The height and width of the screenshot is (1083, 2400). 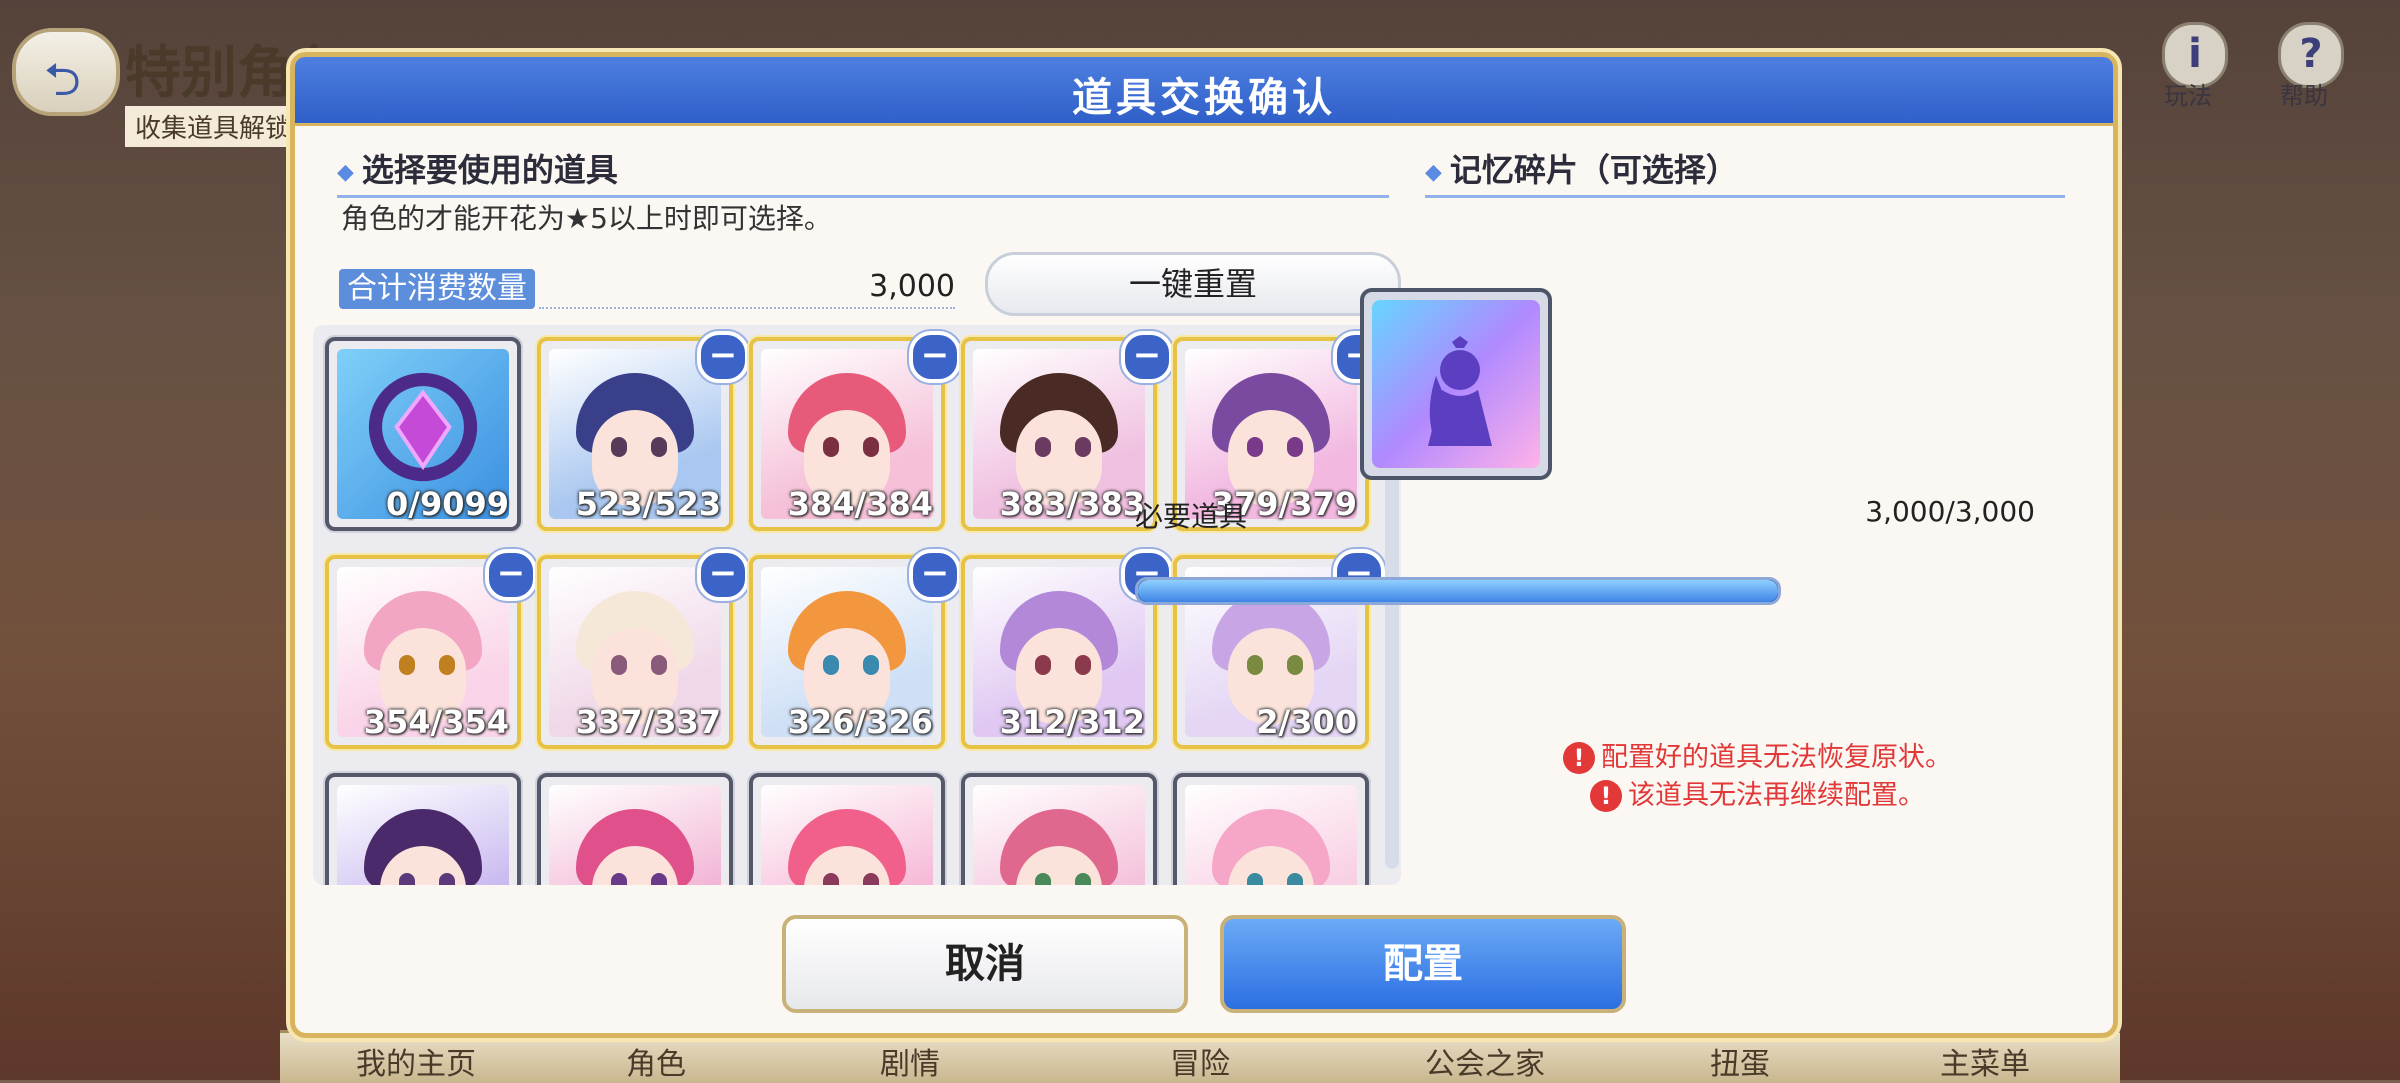 I want to click on memory-shard-item, so click(x=1456, y=384).